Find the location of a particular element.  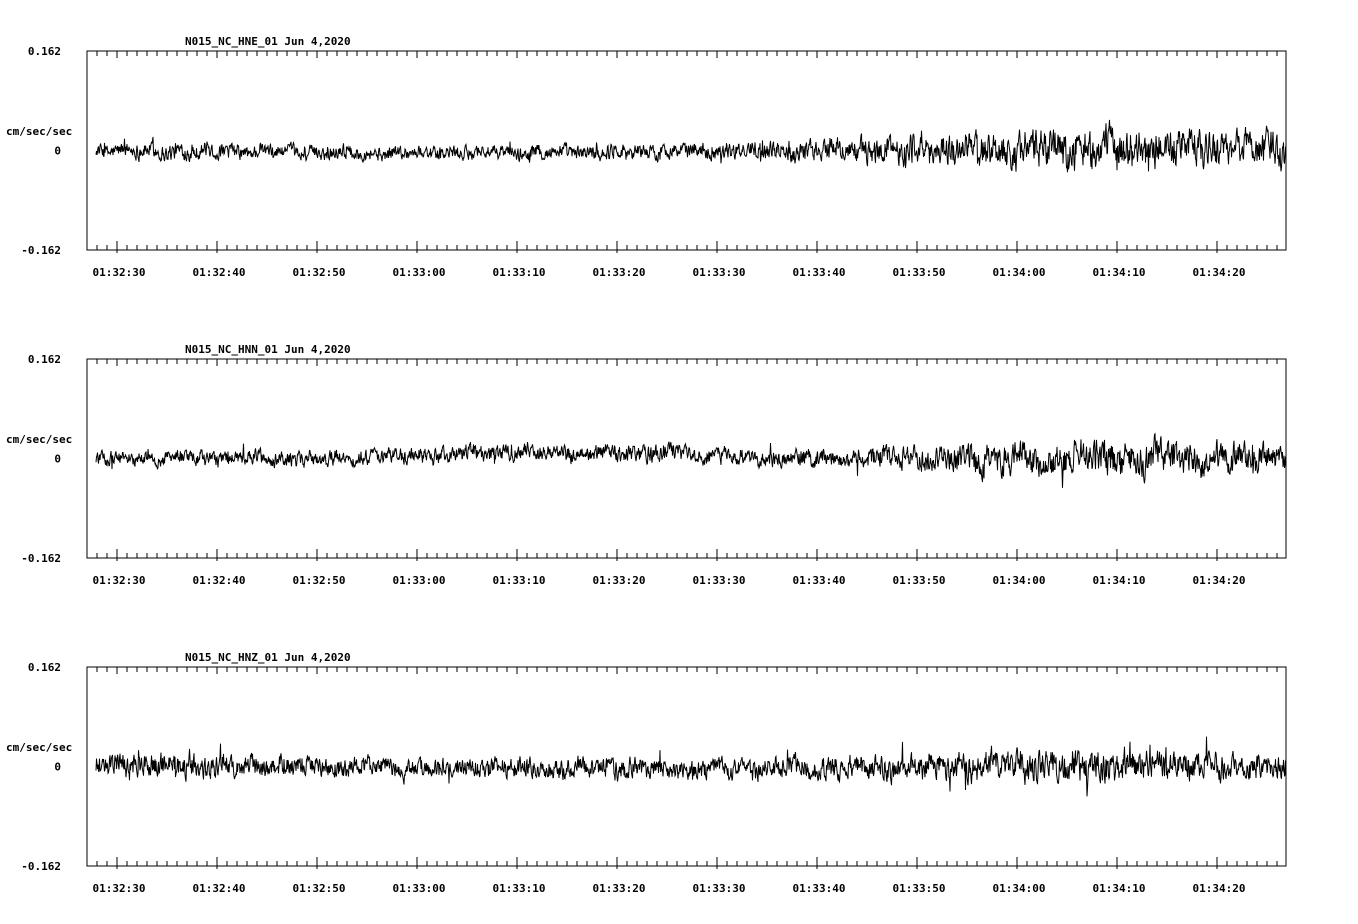

chart-title: N015_NC_HNE_01 Jun 4,2020 is located at coordinates (268, 41).